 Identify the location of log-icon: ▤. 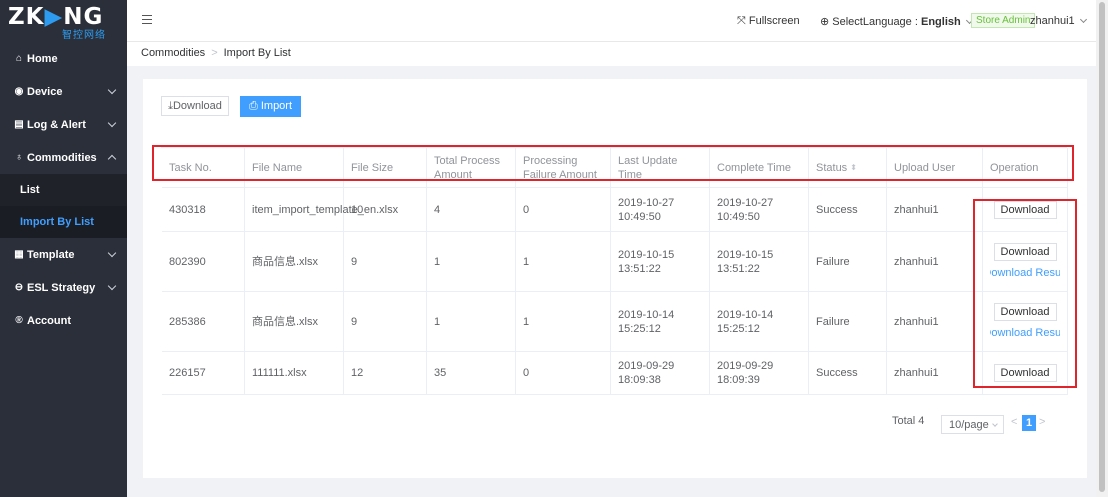
(19, 124).